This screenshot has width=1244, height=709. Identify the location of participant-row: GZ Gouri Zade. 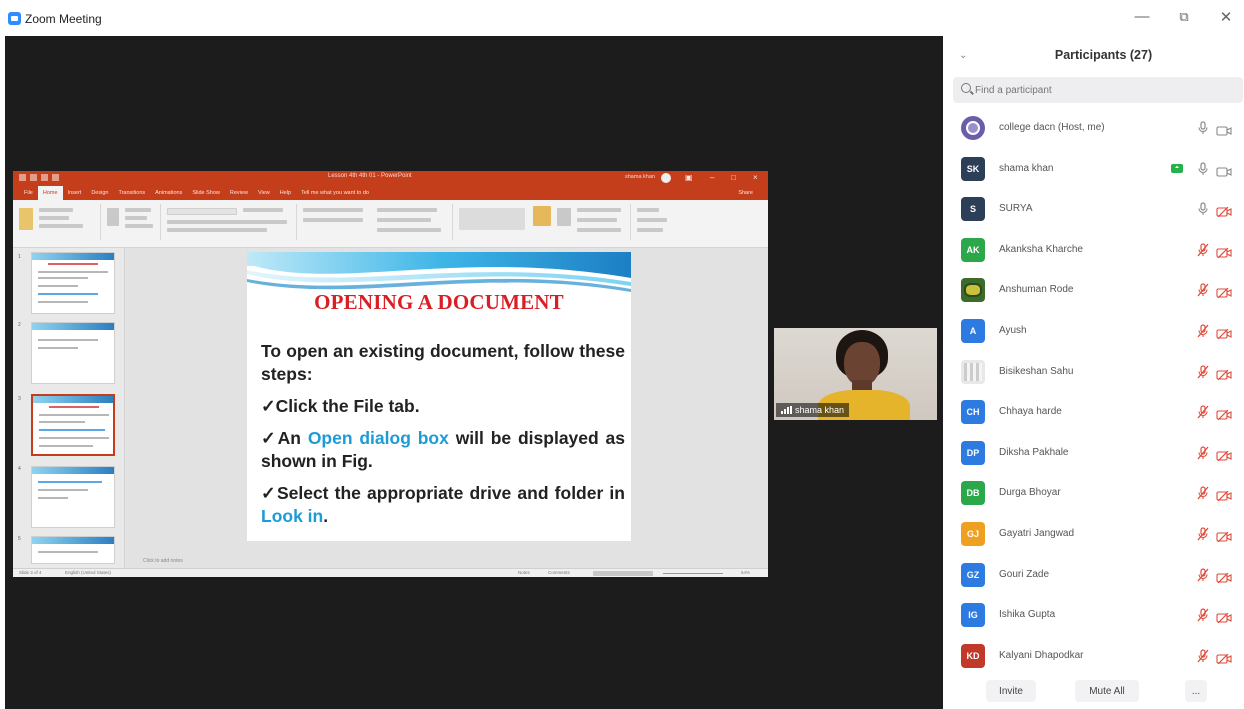
(1093, 577).